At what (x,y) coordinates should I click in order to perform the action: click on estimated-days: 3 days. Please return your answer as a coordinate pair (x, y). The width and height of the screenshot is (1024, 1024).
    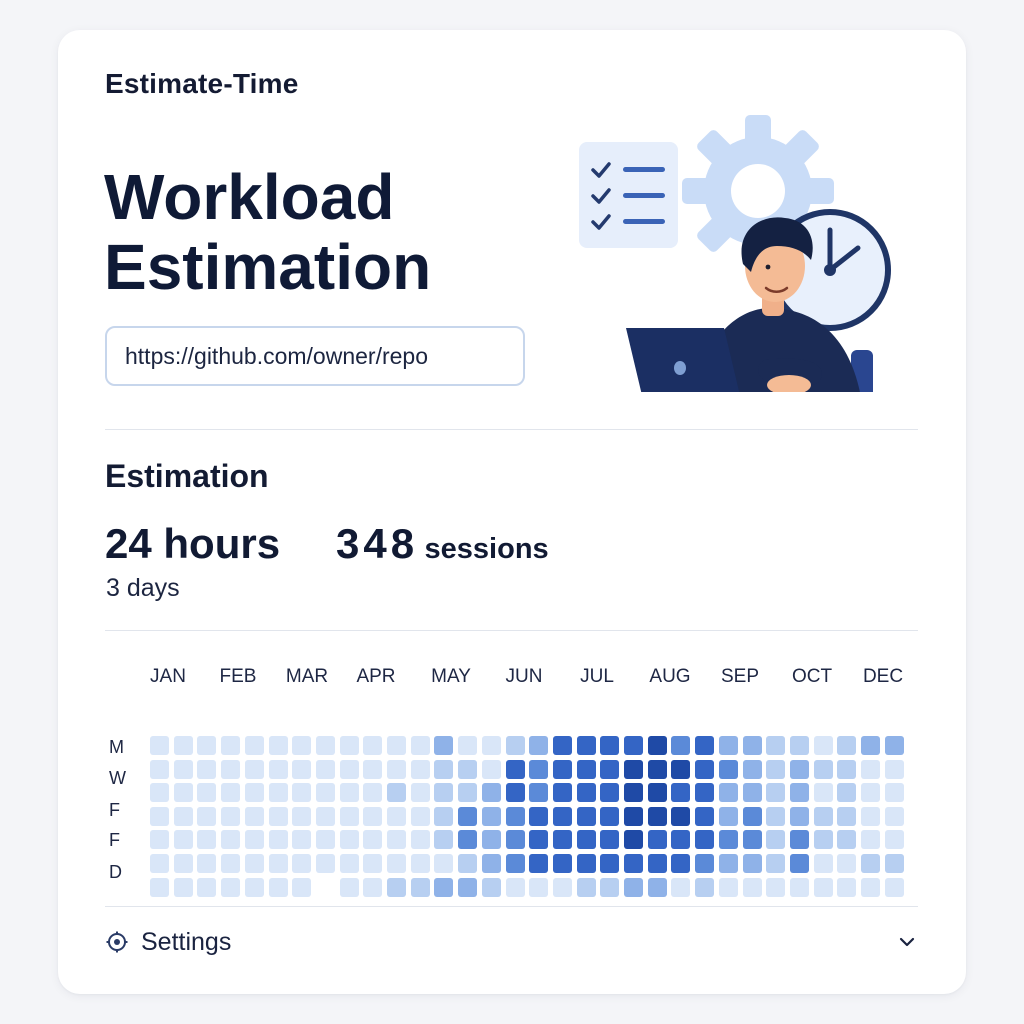
    Looking at the image, I should click on (143, 588).